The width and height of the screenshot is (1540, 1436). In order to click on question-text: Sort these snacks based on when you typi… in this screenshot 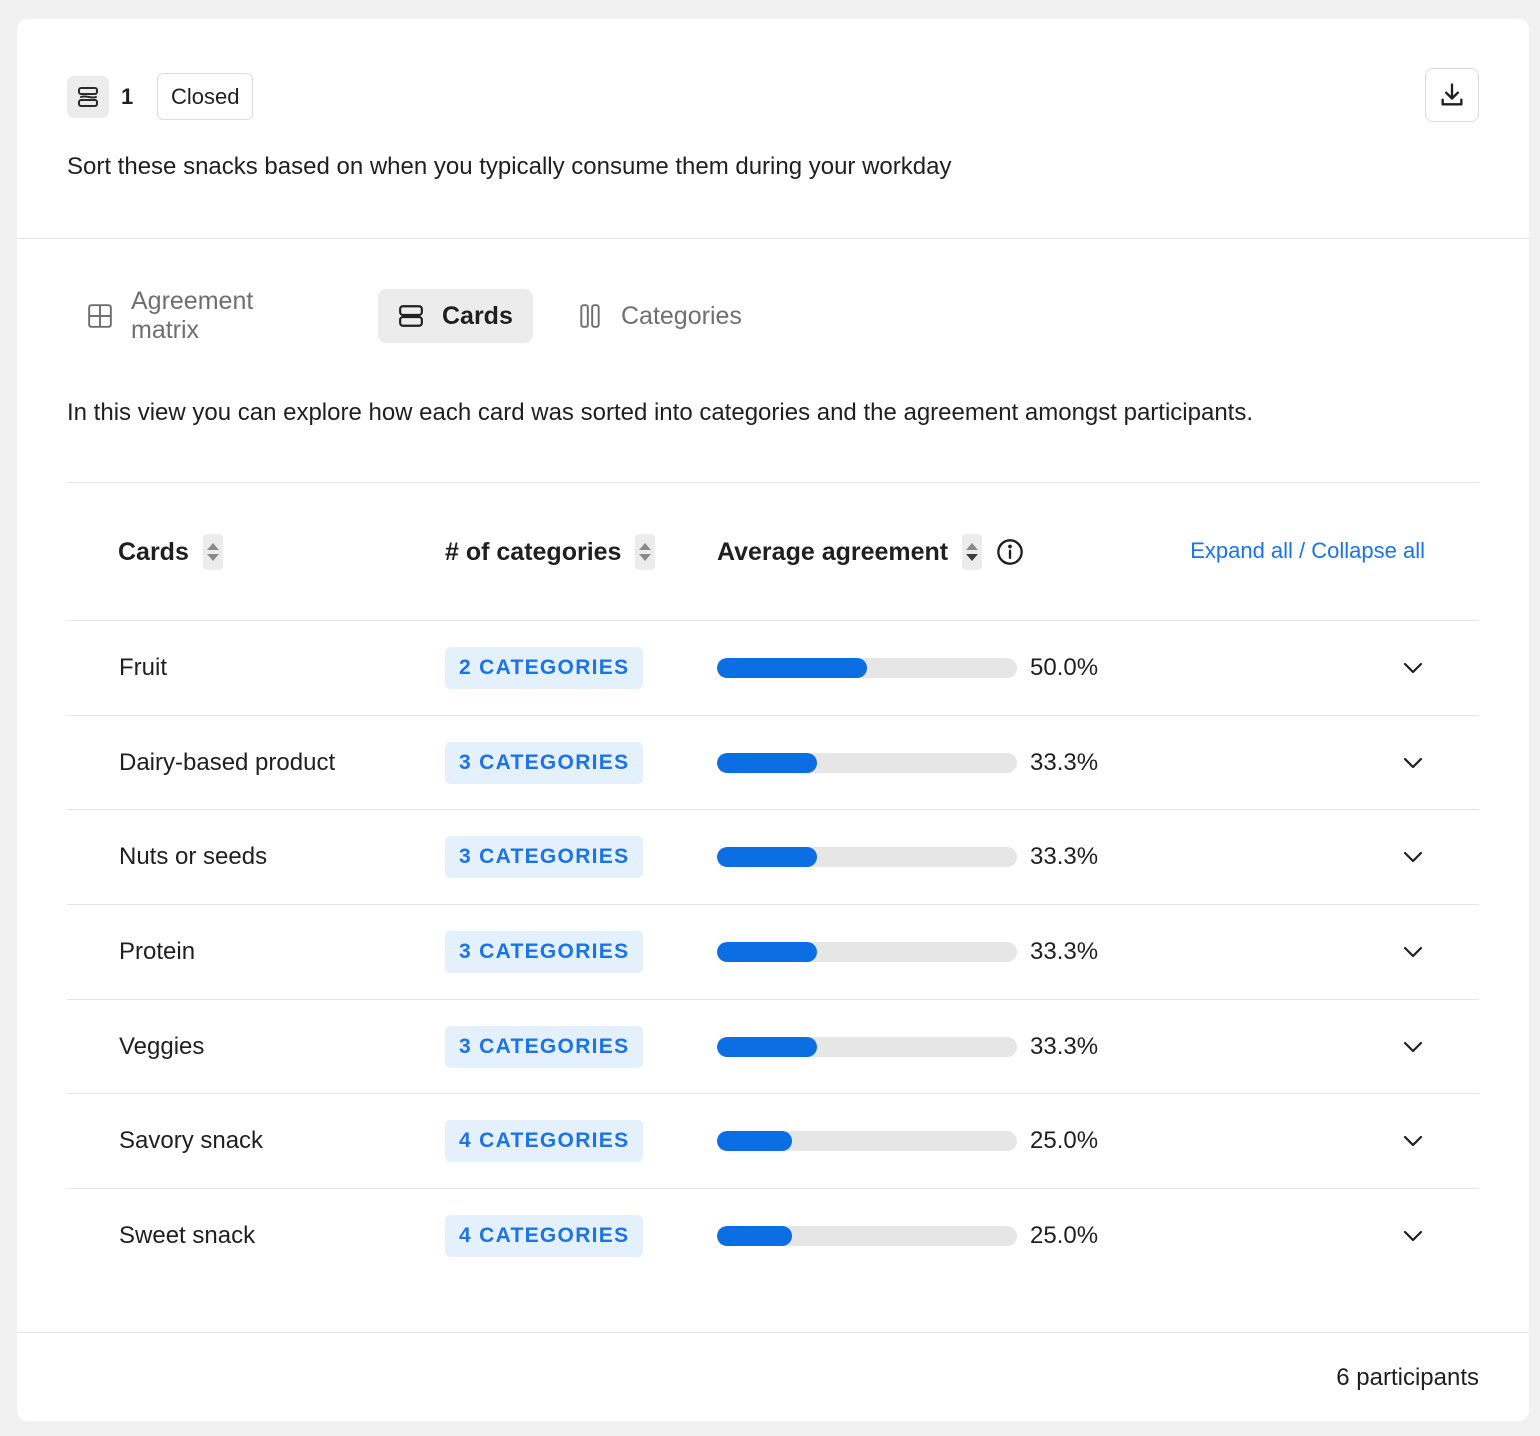, I will do `click(509, 166)`.